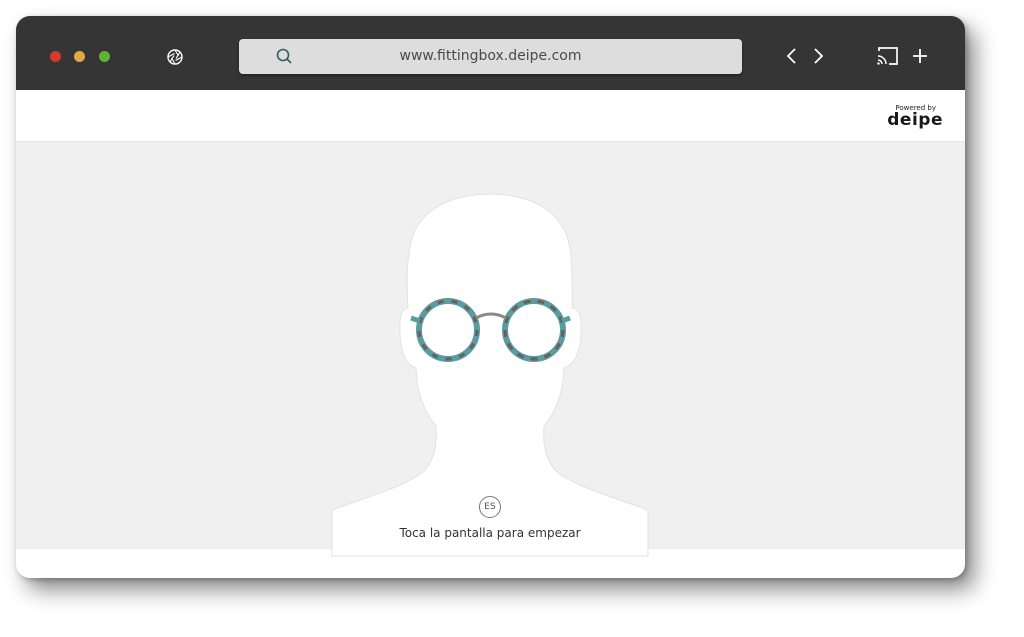  Describe the element at coordinates (490, 533) in the screenshot. I see `start-instruction: Toca la pantalla para empezar` at that location.